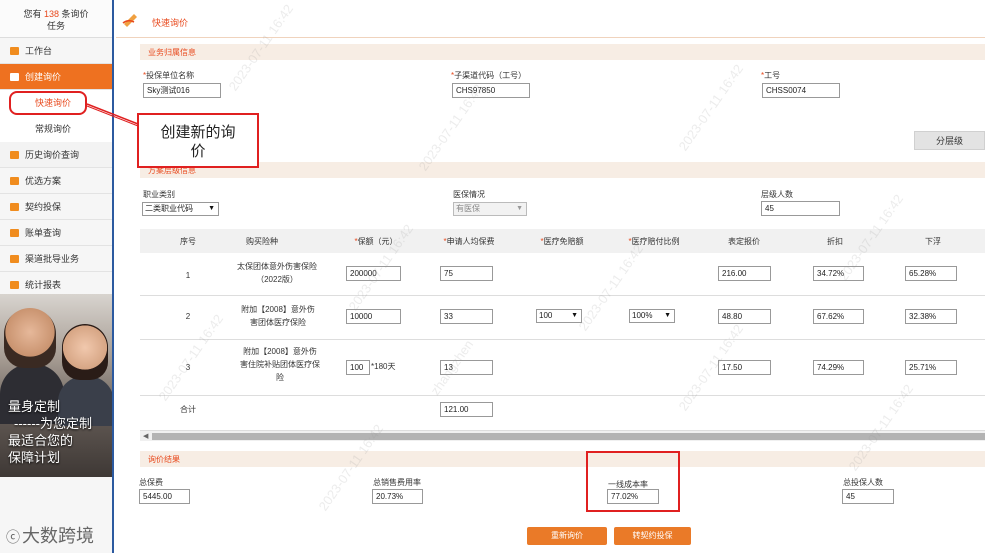 This screenshot has width=985, height=553. I want to click on sales-rate-output, so click(397, 496).